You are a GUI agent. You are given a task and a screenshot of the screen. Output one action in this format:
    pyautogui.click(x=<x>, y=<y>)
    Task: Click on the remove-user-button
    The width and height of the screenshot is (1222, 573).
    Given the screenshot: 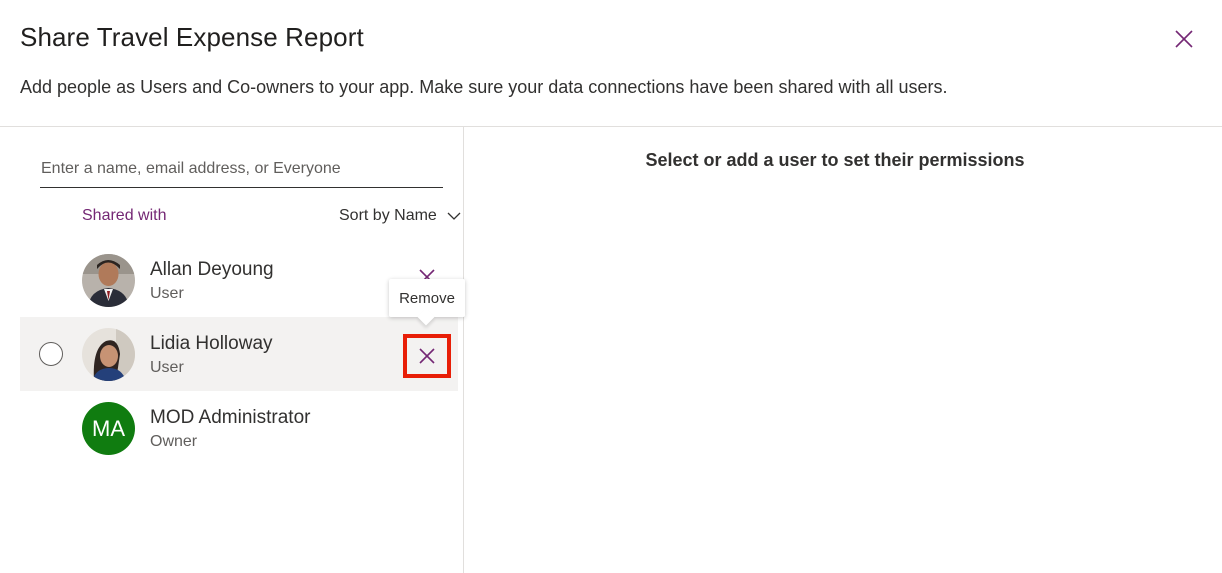 What is the action you would take?
    pyautogui.click(x=427, y=356)
    